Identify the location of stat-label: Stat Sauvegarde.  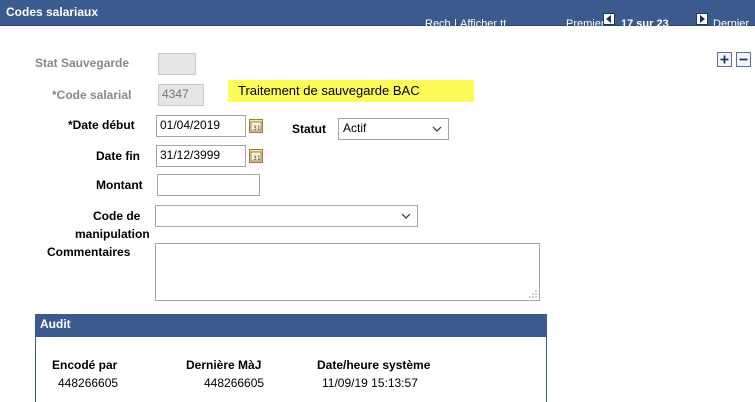
(82, 63).